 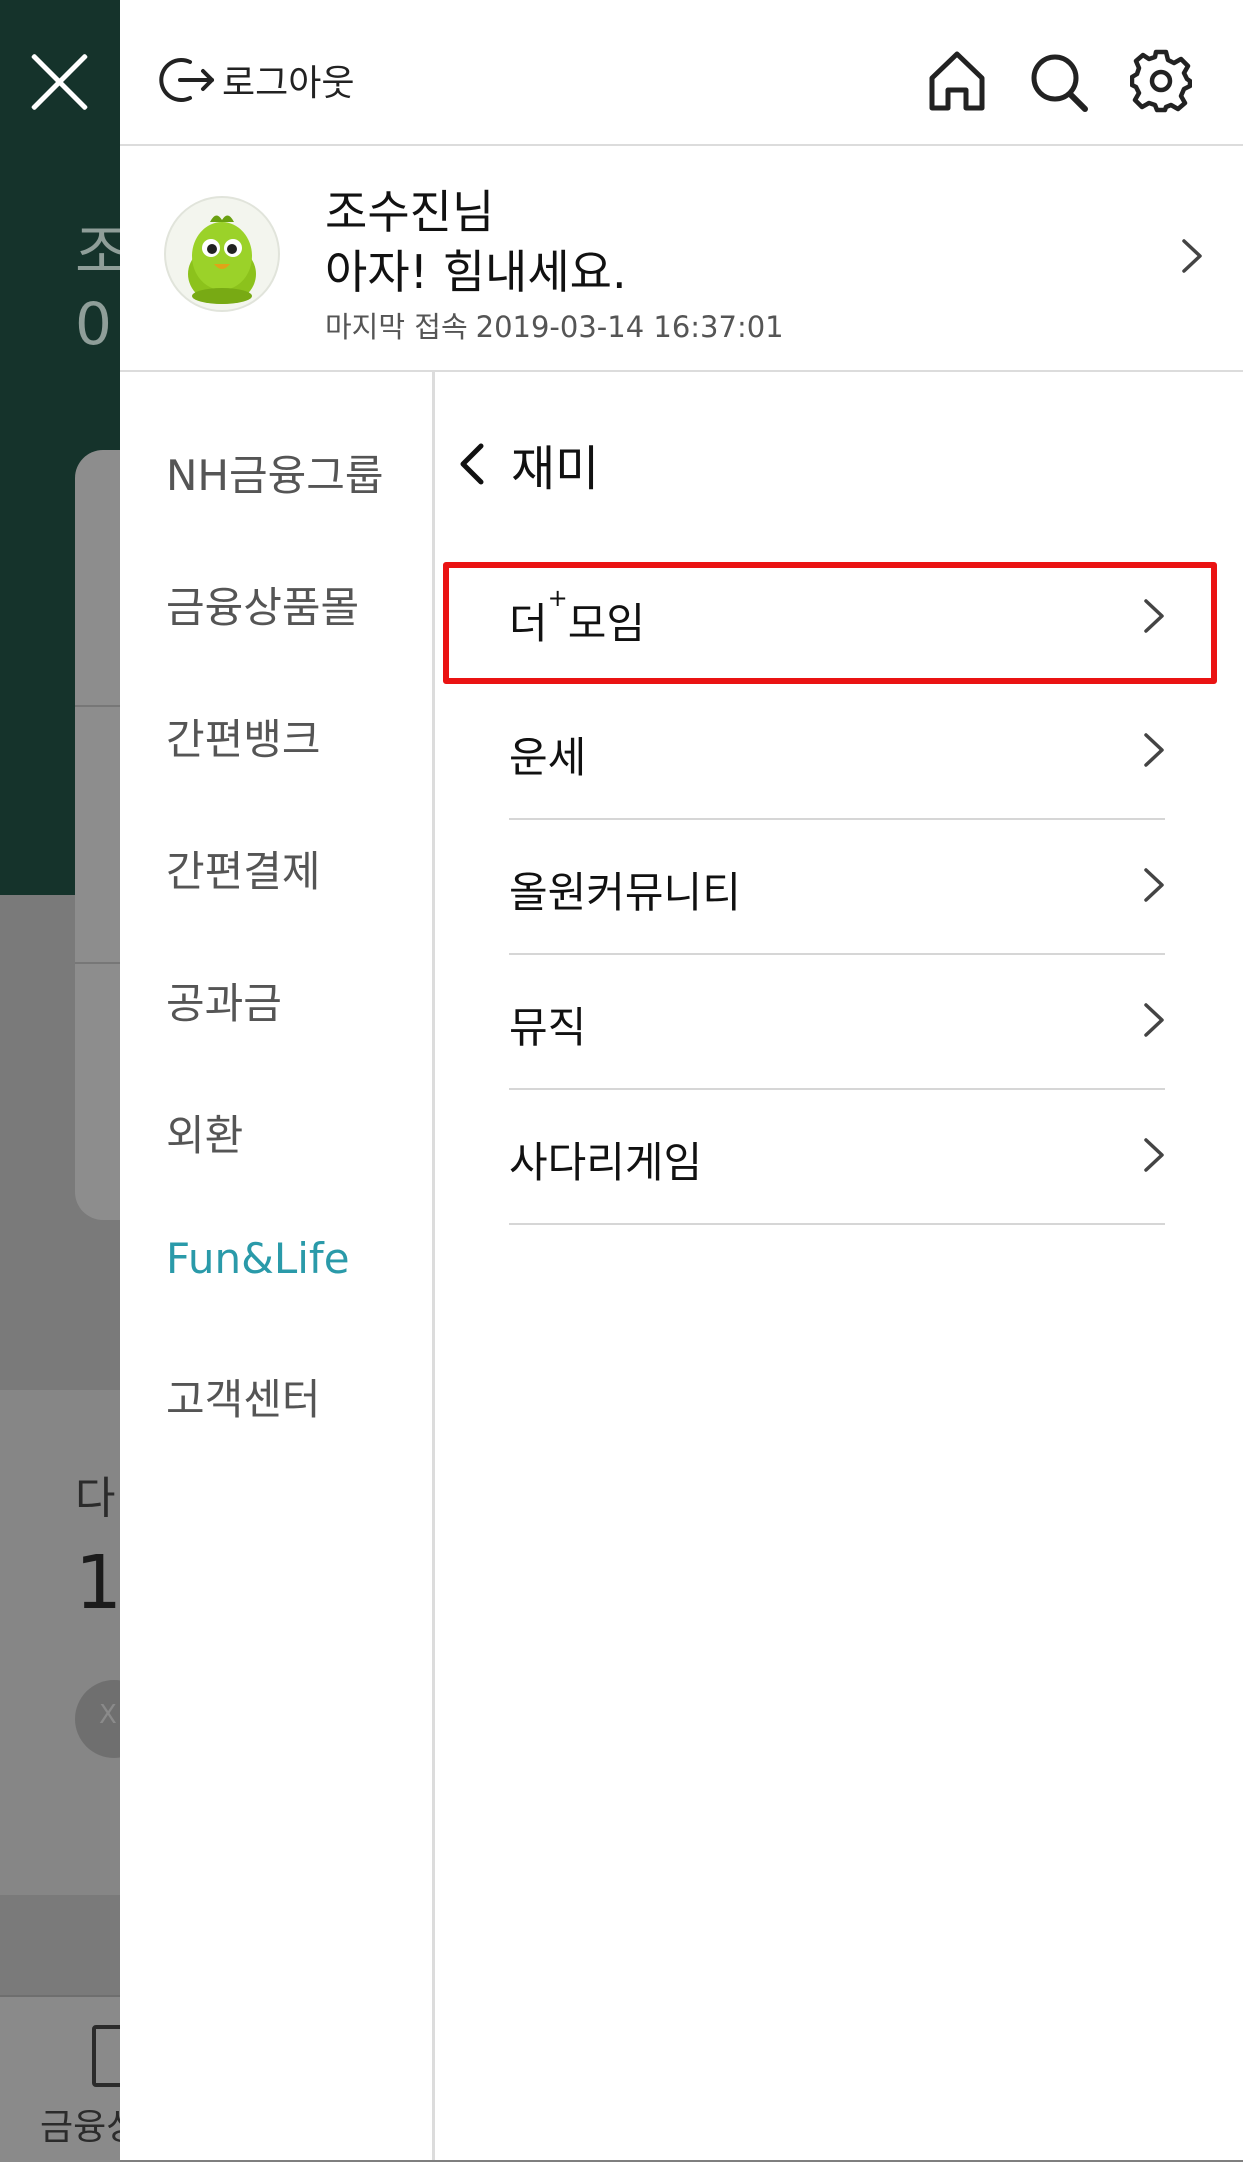 I want to click on label-rest: 모임, so click(x=606, y=623).